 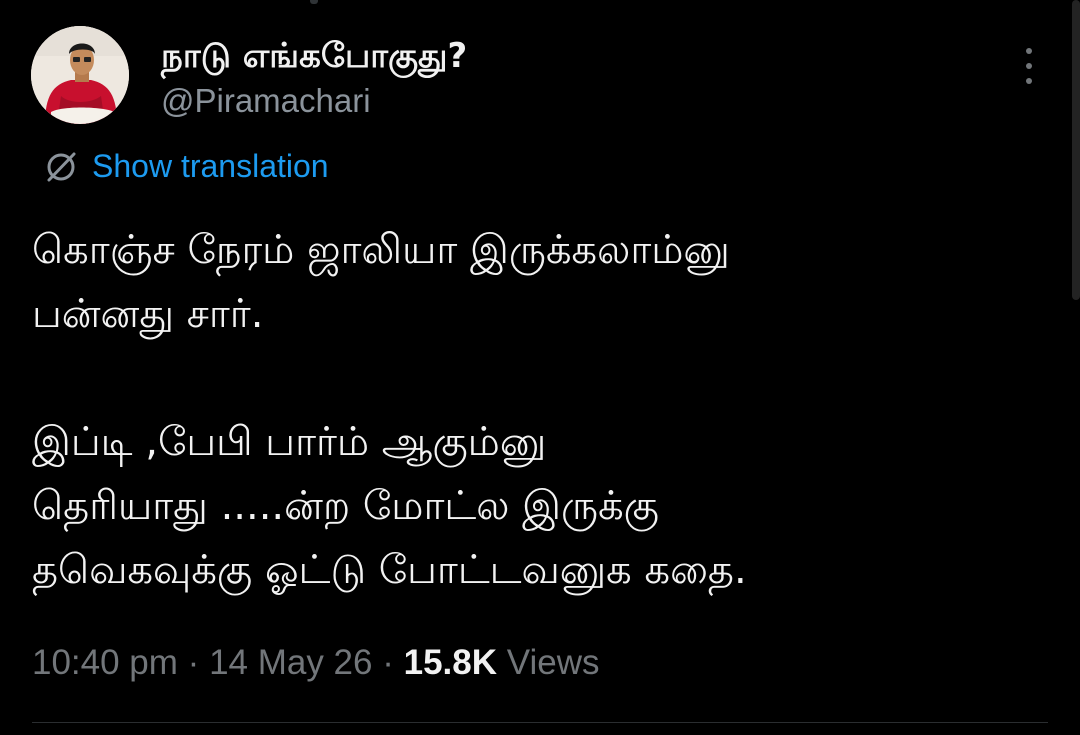 What do you see at coordinates (266, 101) in the screenshot?
I see `user-handle: @Piramachari` at bounding box center [266, 101].